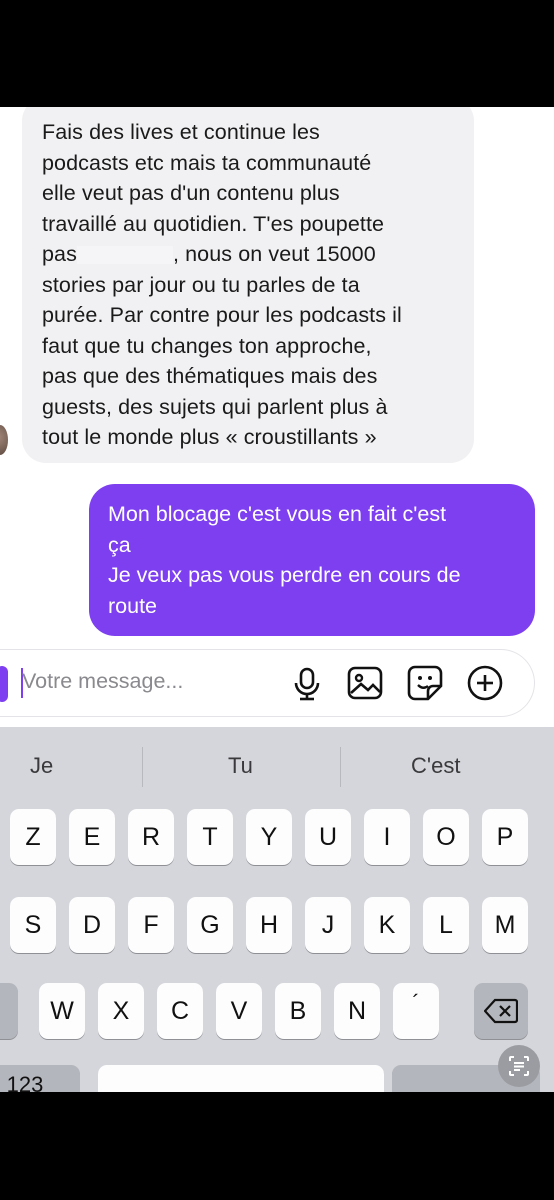  What do you see at coordinates (416, 1011) in the screenshot?
I see `key-accent: ´` at bounding box center [416, 1011].